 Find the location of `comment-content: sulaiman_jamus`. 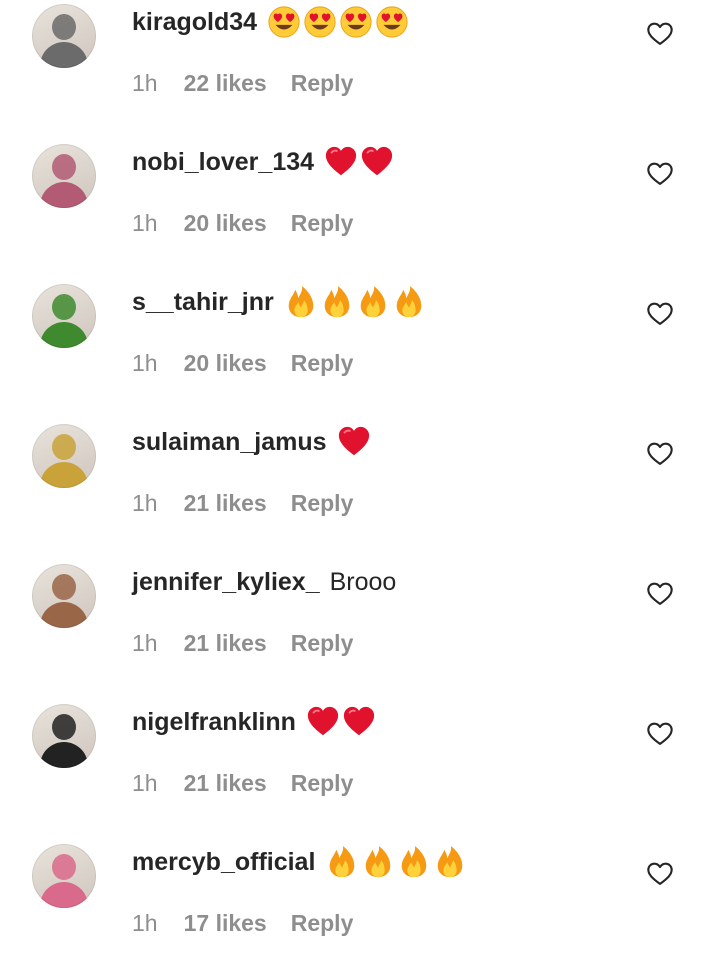

comment-content: sulaiman_jamus is located at coordinates (251, 442).